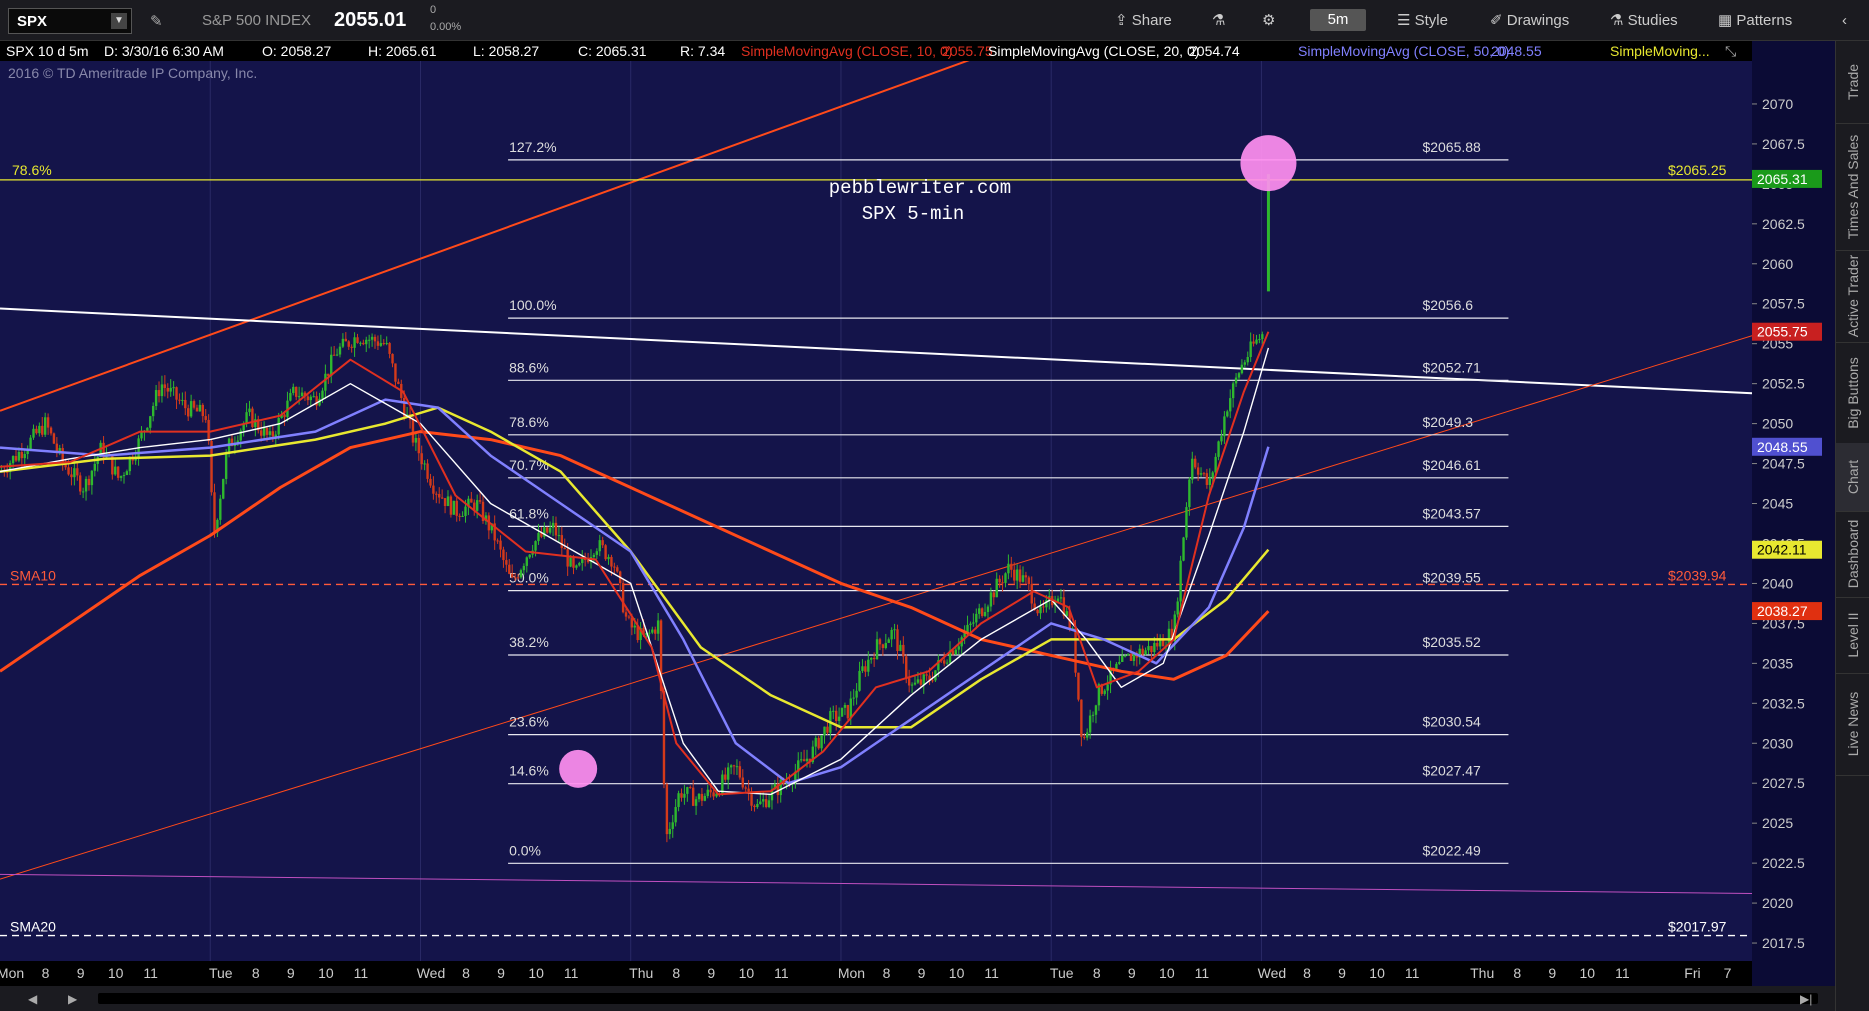  What do you see at coordinates (1218, 21) in the screenshot?
I see `flask-icon: ⚗` at bounding box center [1218, 21].